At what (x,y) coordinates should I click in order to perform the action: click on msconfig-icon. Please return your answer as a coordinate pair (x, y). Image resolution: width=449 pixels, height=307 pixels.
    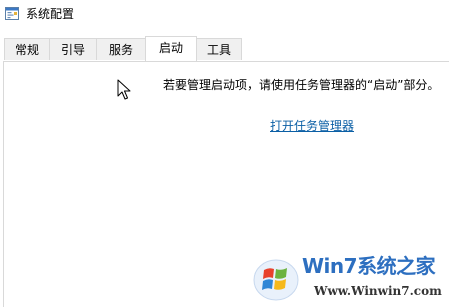
    Looking at the image, I should click on (12, 13).